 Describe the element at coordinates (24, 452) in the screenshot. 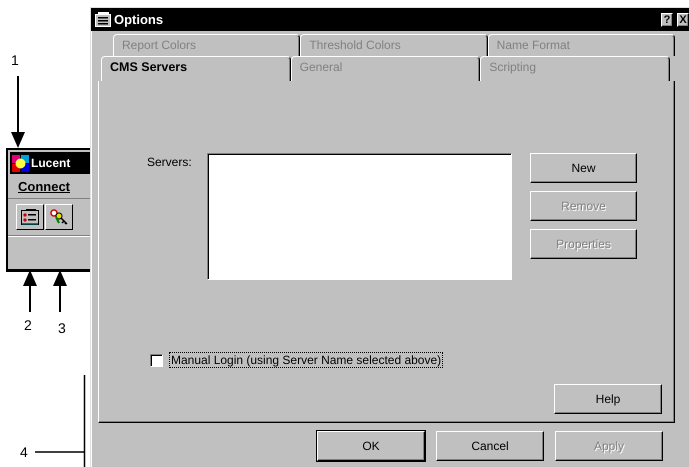

I see `callout-number: 4` at that location.